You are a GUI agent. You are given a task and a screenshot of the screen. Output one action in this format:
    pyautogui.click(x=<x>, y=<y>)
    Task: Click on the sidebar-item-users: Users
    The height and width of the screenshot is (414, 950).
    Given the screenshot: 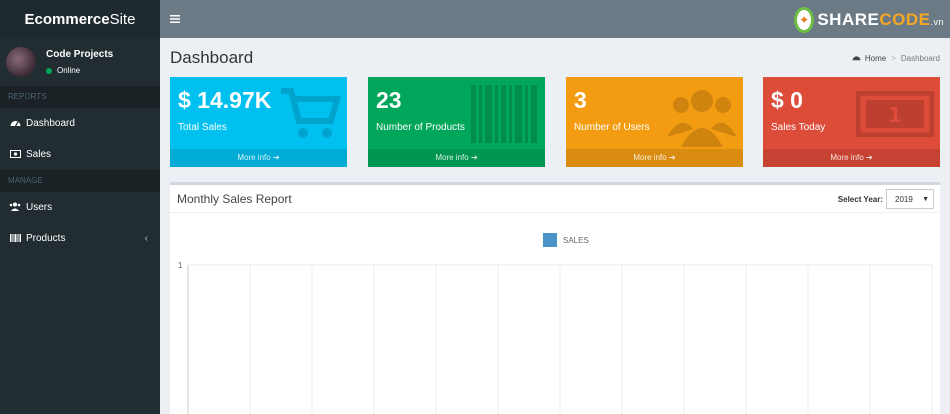 What is the action you would take?
    pyautogui.click(x=80, y=207)
    